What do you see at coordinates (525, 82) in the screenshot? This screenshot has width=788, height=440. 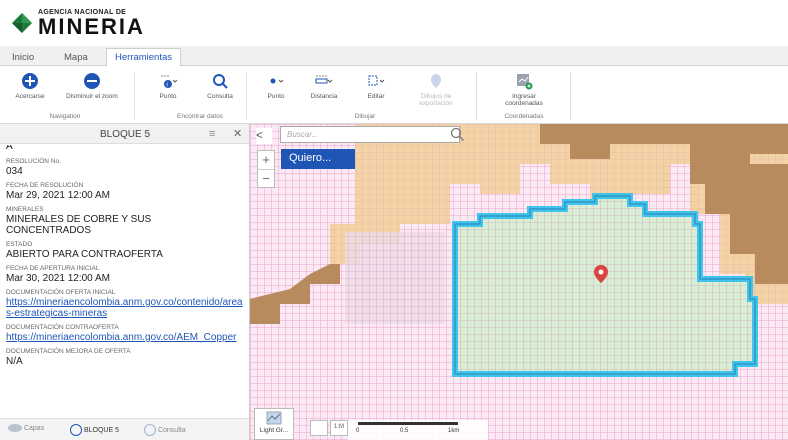 I see `coordinates-icon` at bounding box center [525, 82].